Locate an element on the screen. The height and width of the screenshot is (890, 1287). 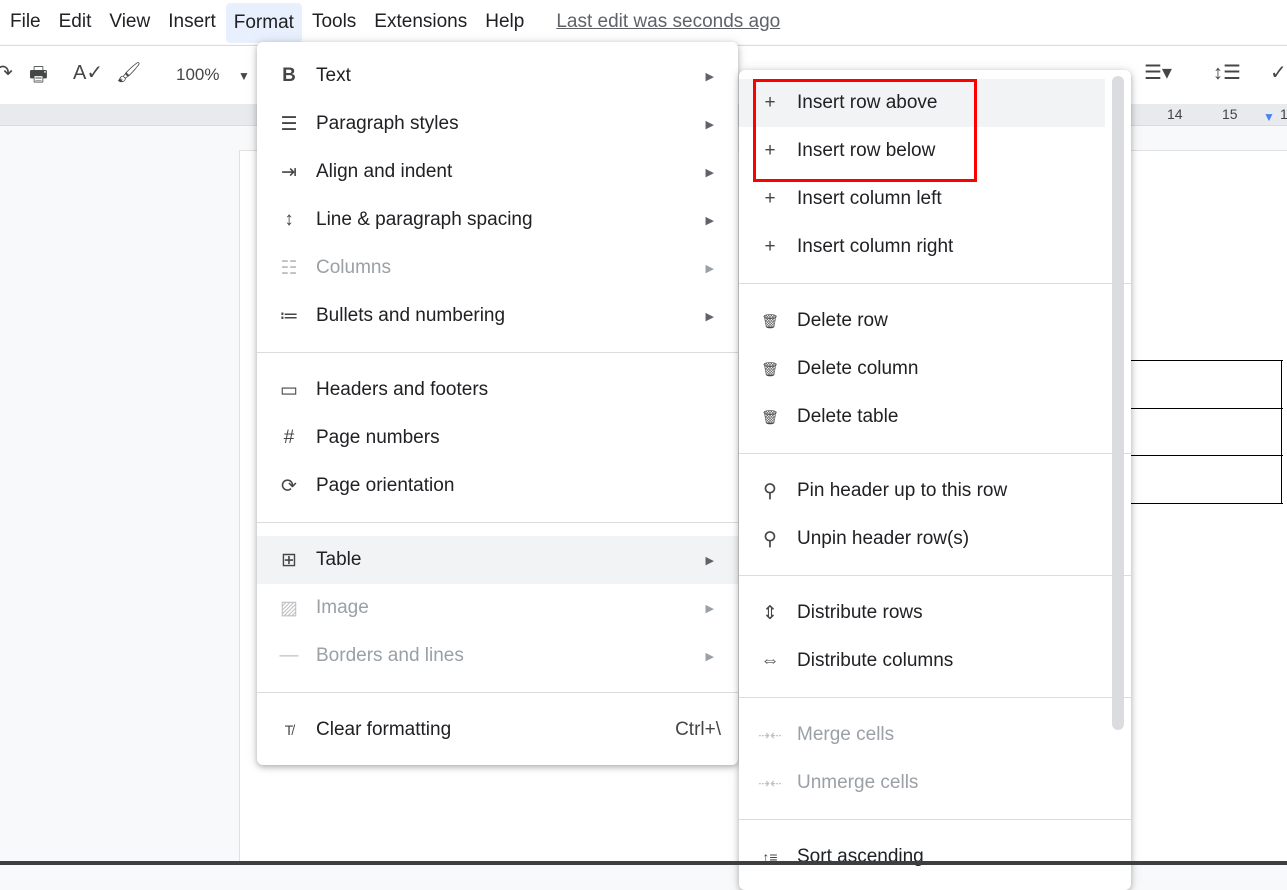
paragraph-styles-icon: ☰ is located at coordinates (289, 124).